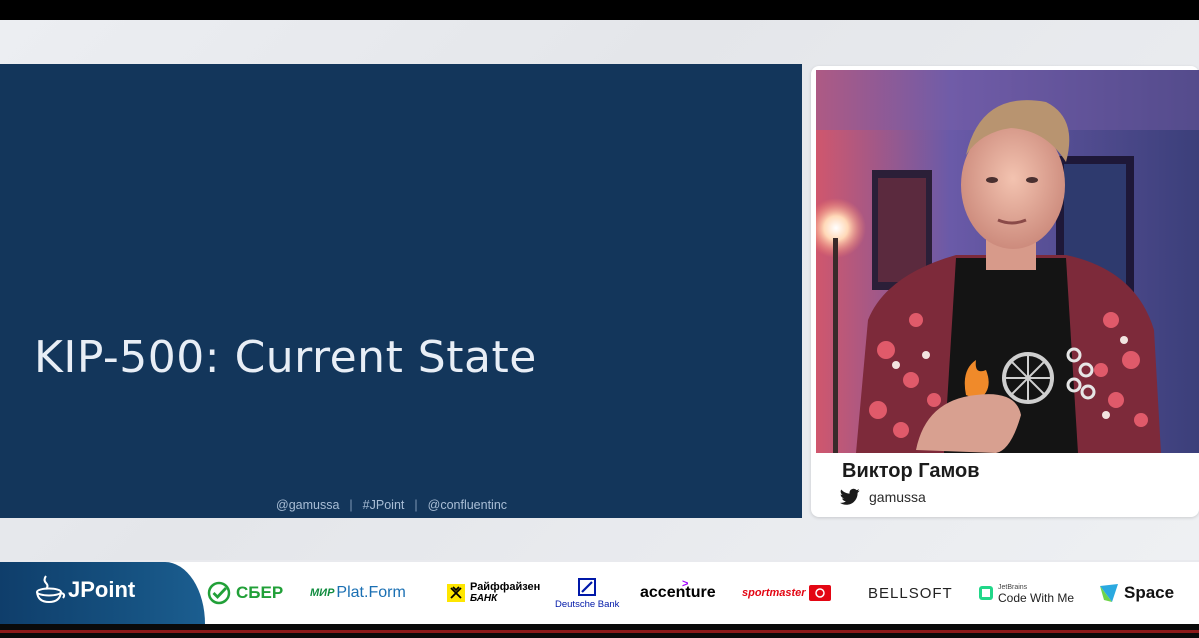  Describe the element at coordinates (897, 497) in the screenshot. I see `twitter-handle: gamussa` at that location.